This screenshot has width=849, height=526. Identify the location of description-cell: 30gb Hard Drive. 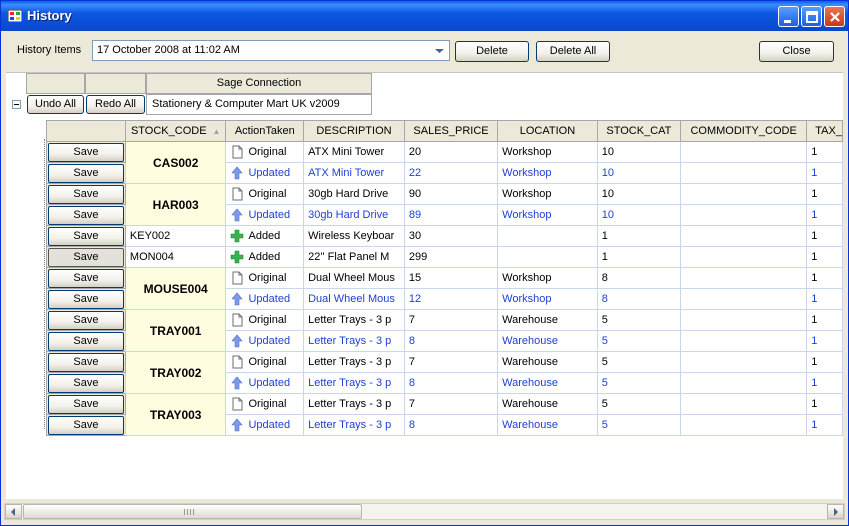
(354, 215).